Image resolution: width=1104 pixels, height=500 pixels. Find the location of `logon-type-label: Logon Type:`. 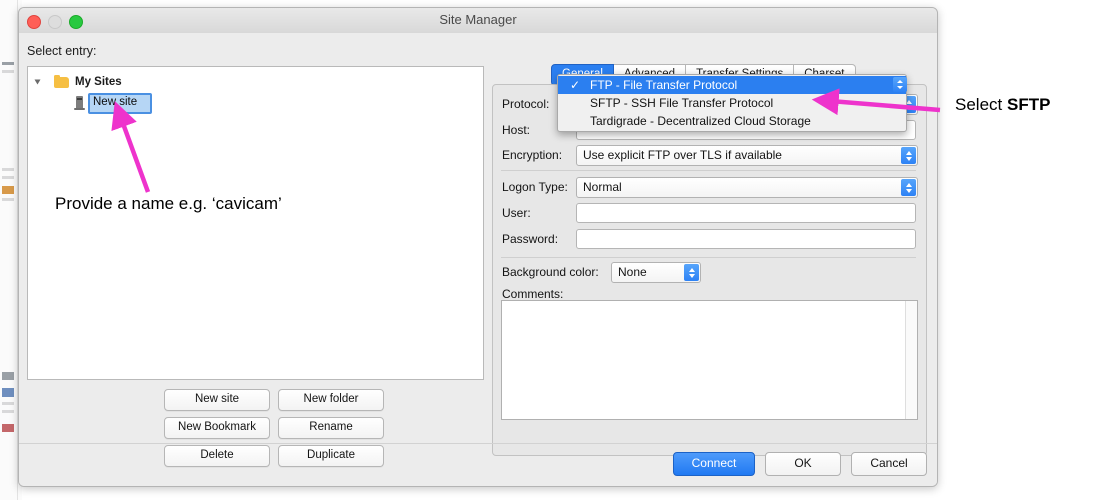

logon-type-label: Logon Type: is located at coordinates (535, 187).